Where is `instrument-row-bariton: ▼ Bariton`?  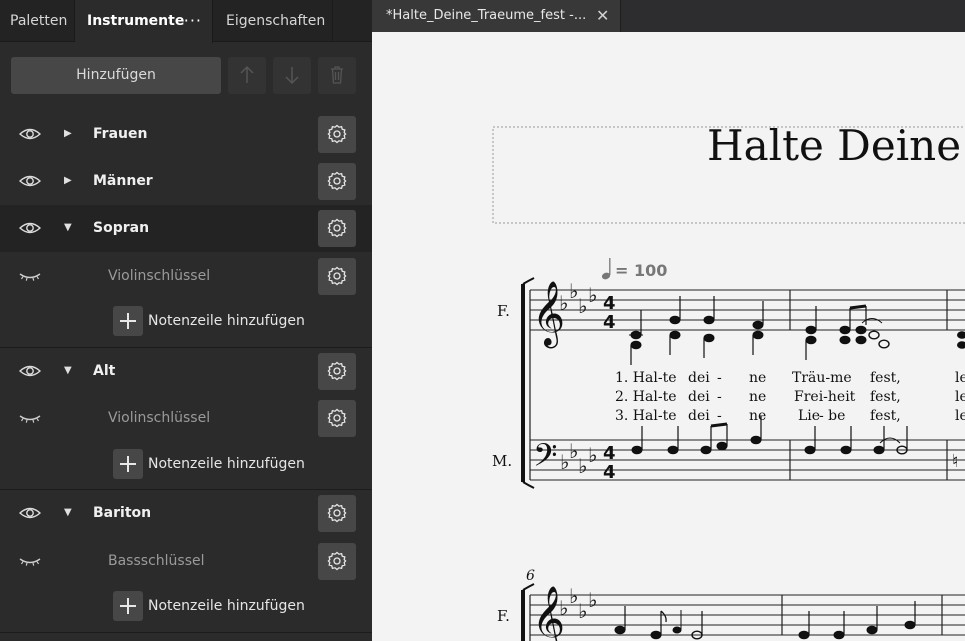 instrument-row-bariton: ▼ Bariton is located at coordinates (186, 513).